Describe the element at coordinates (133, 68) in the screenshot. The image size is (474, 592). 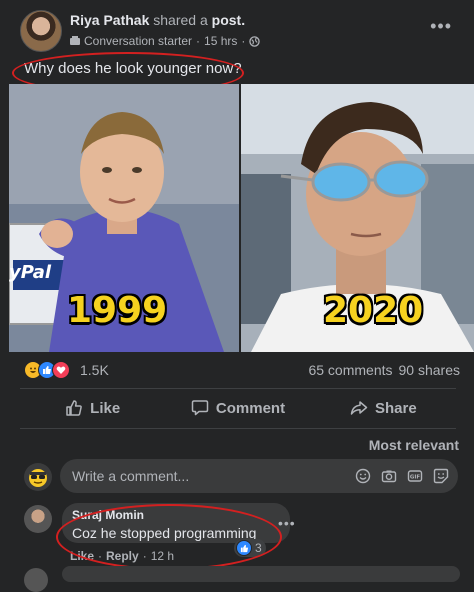
I see `post-text: Why does he look younger now?` at that location.